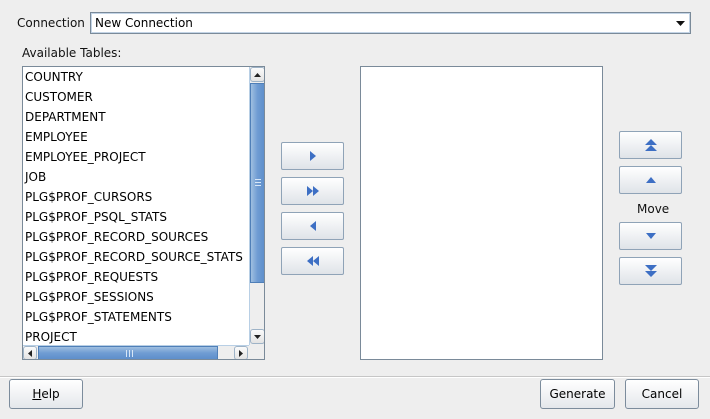 Image resolution: width=710 pixels, height=419 pixels. What do you see at coordinates (136, 237) in the screenshot?
I see `list-item: PLG$PROF_RECORD_SOURCES` at bounding box center [136, 237].